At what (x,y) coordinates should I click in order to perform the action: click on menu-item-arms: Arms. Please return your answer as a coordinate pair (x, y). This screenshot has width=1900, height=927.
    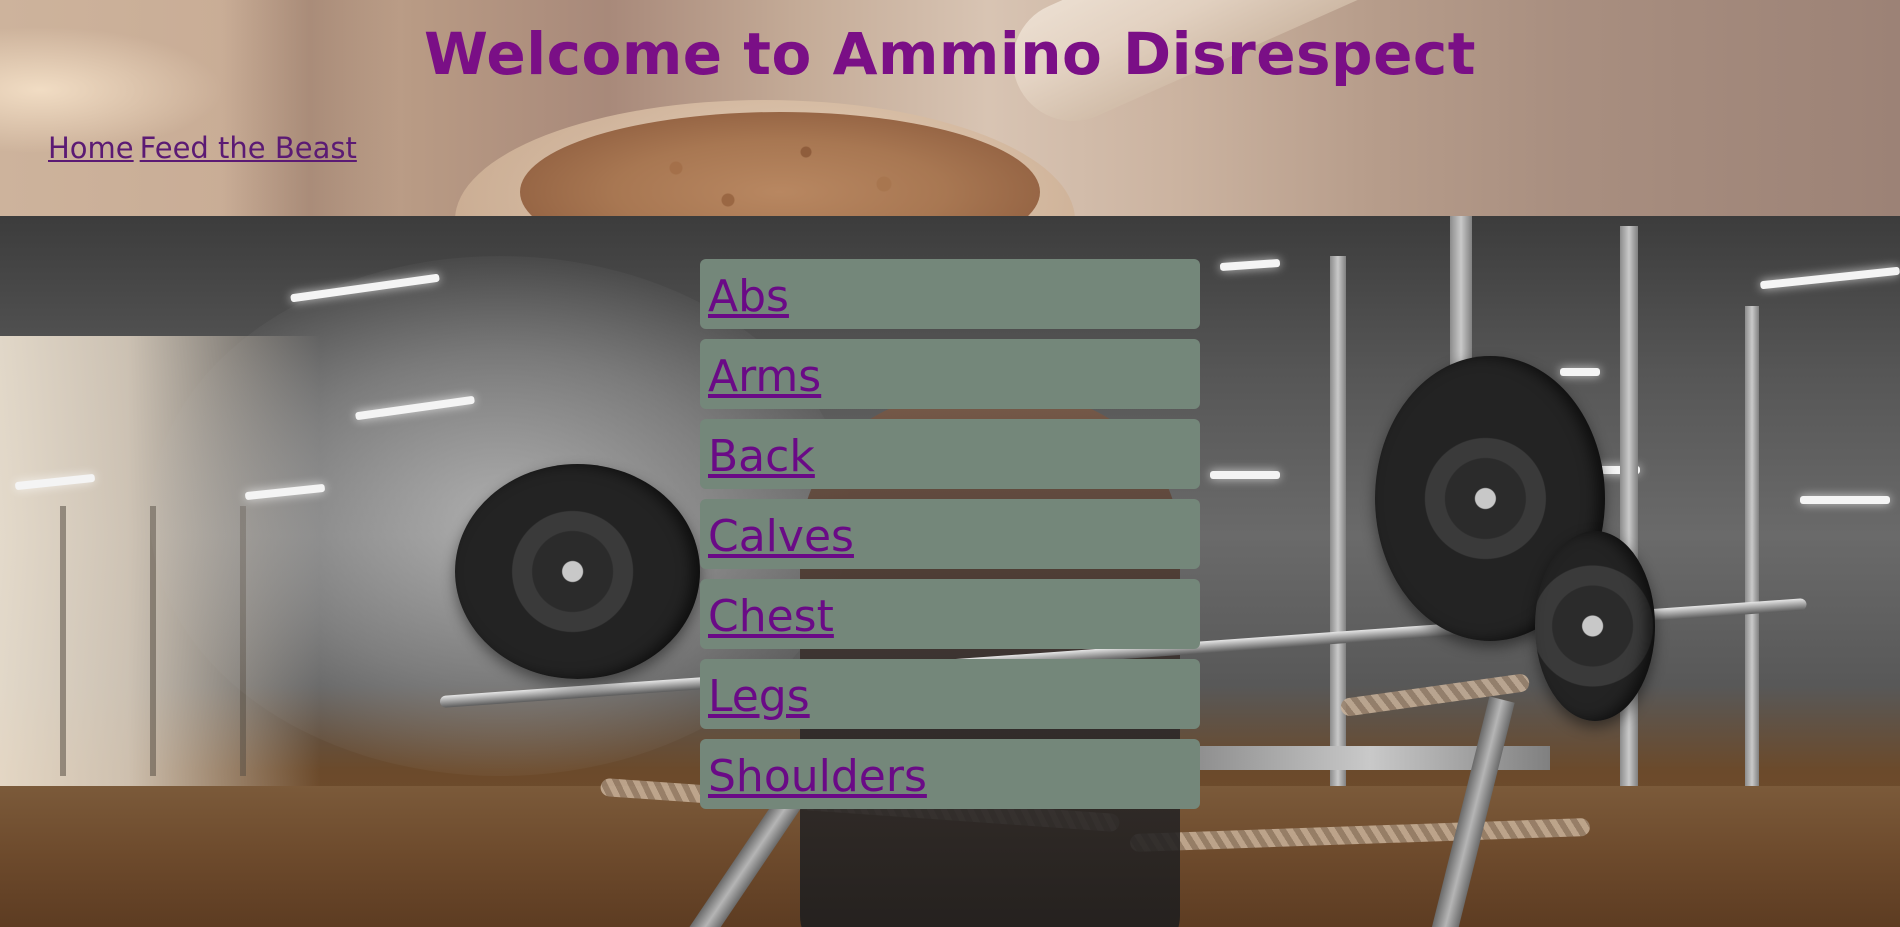
    Looking at the image, I should click on (950, 374).